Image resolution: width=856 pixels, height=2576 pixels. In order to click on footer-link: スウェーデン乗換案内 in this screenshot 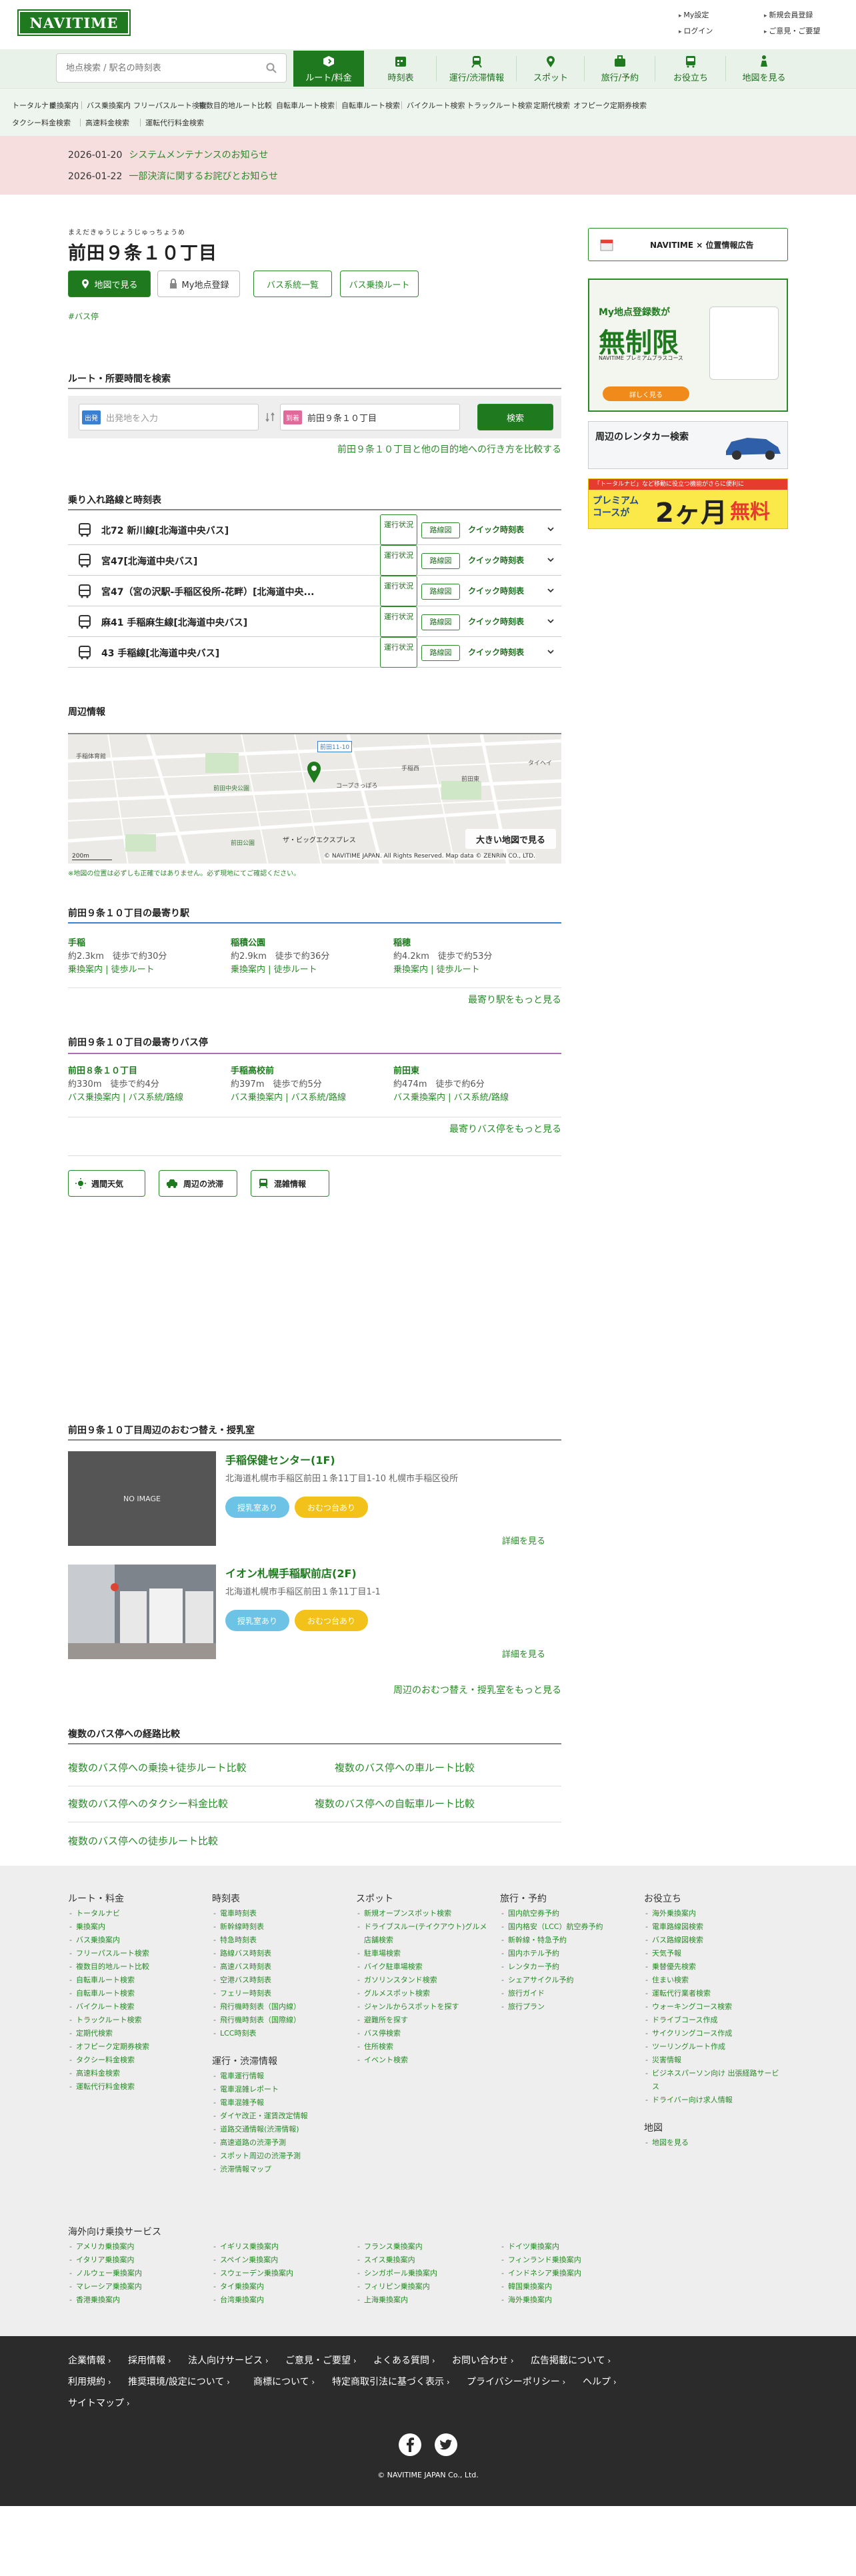, I will do `click(278, 2273)`.